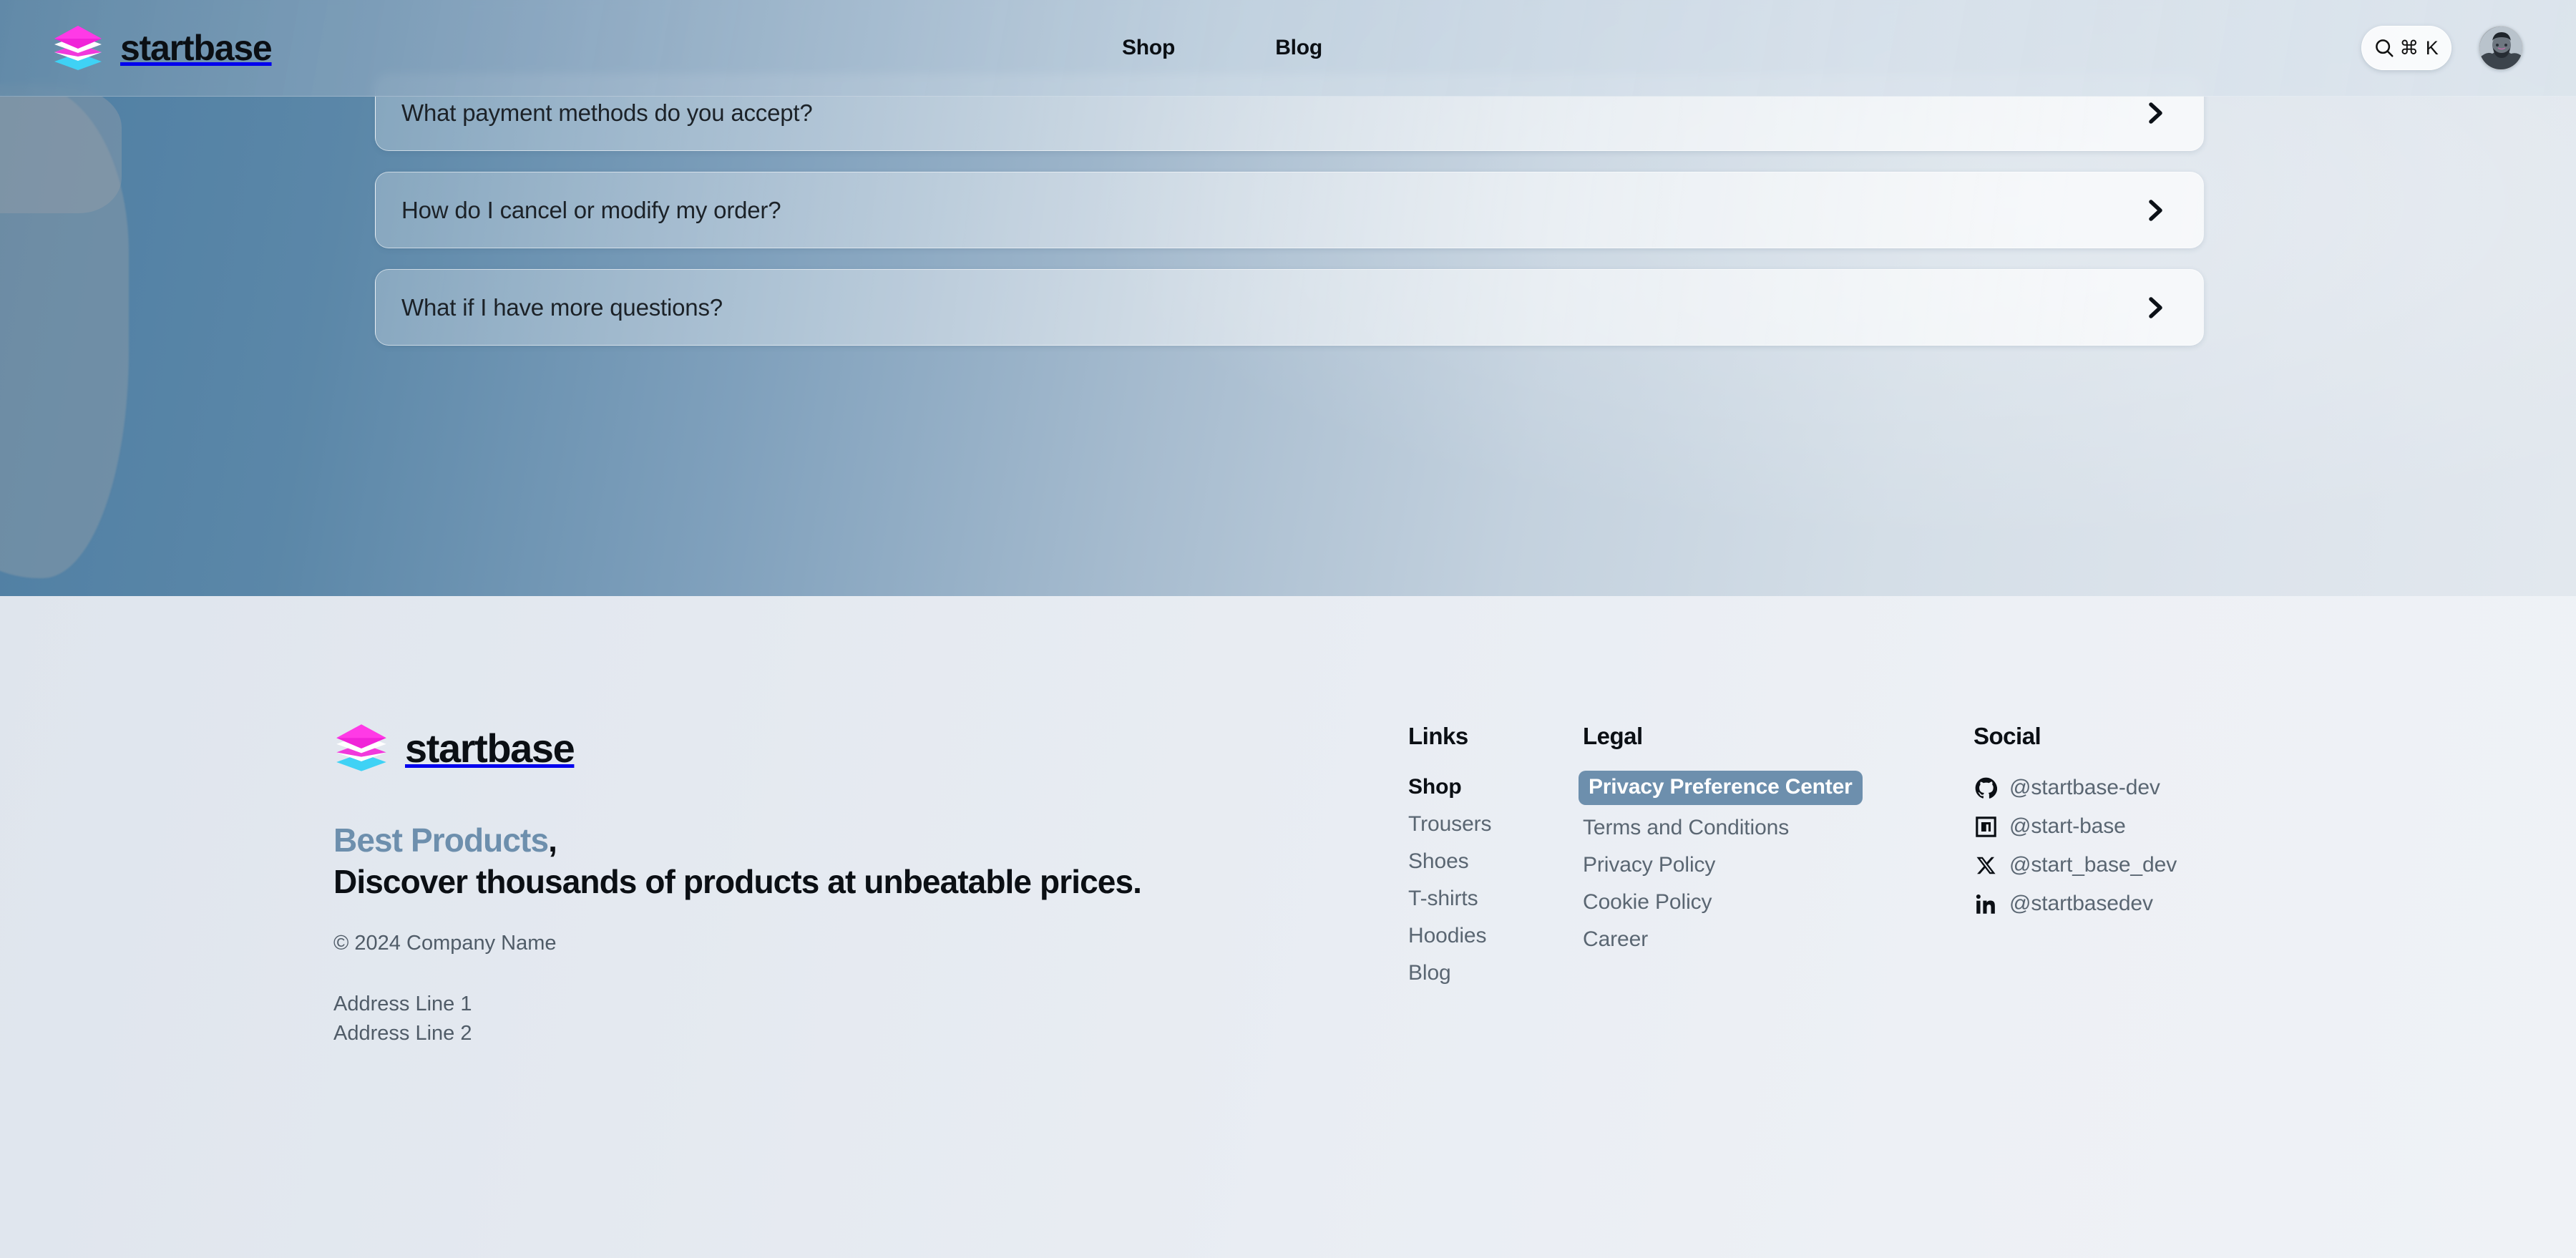  Describe the element at coordinates (1986, 826) in the screenshot. I see `npm-icon` at that location.